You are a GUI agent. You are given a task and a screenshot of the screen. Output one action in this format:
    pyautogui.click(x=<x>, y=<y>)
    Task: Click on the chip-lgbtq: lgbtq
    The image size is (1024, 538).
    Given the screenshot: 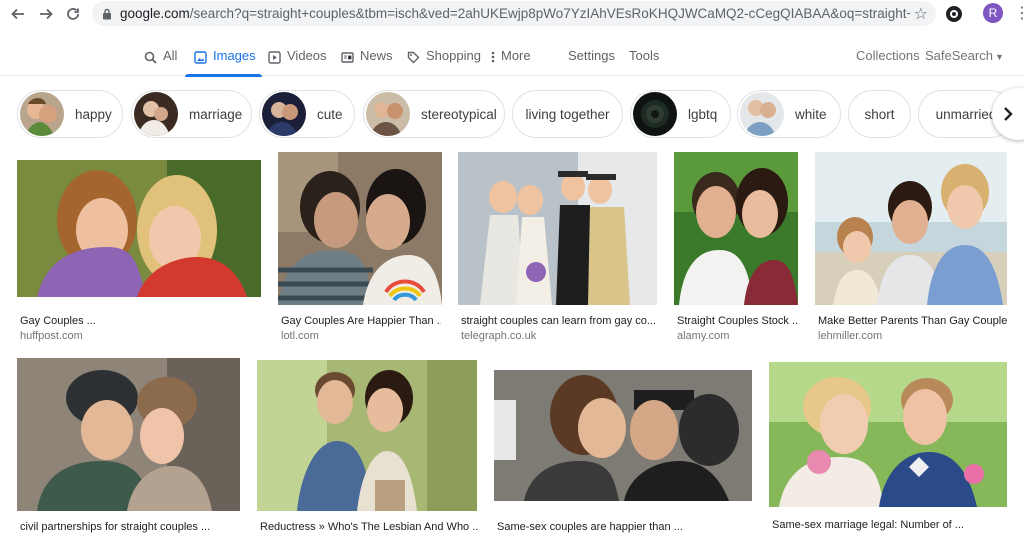 What is the action you would take?
    pyautogui.click(x=680, y=114)
    